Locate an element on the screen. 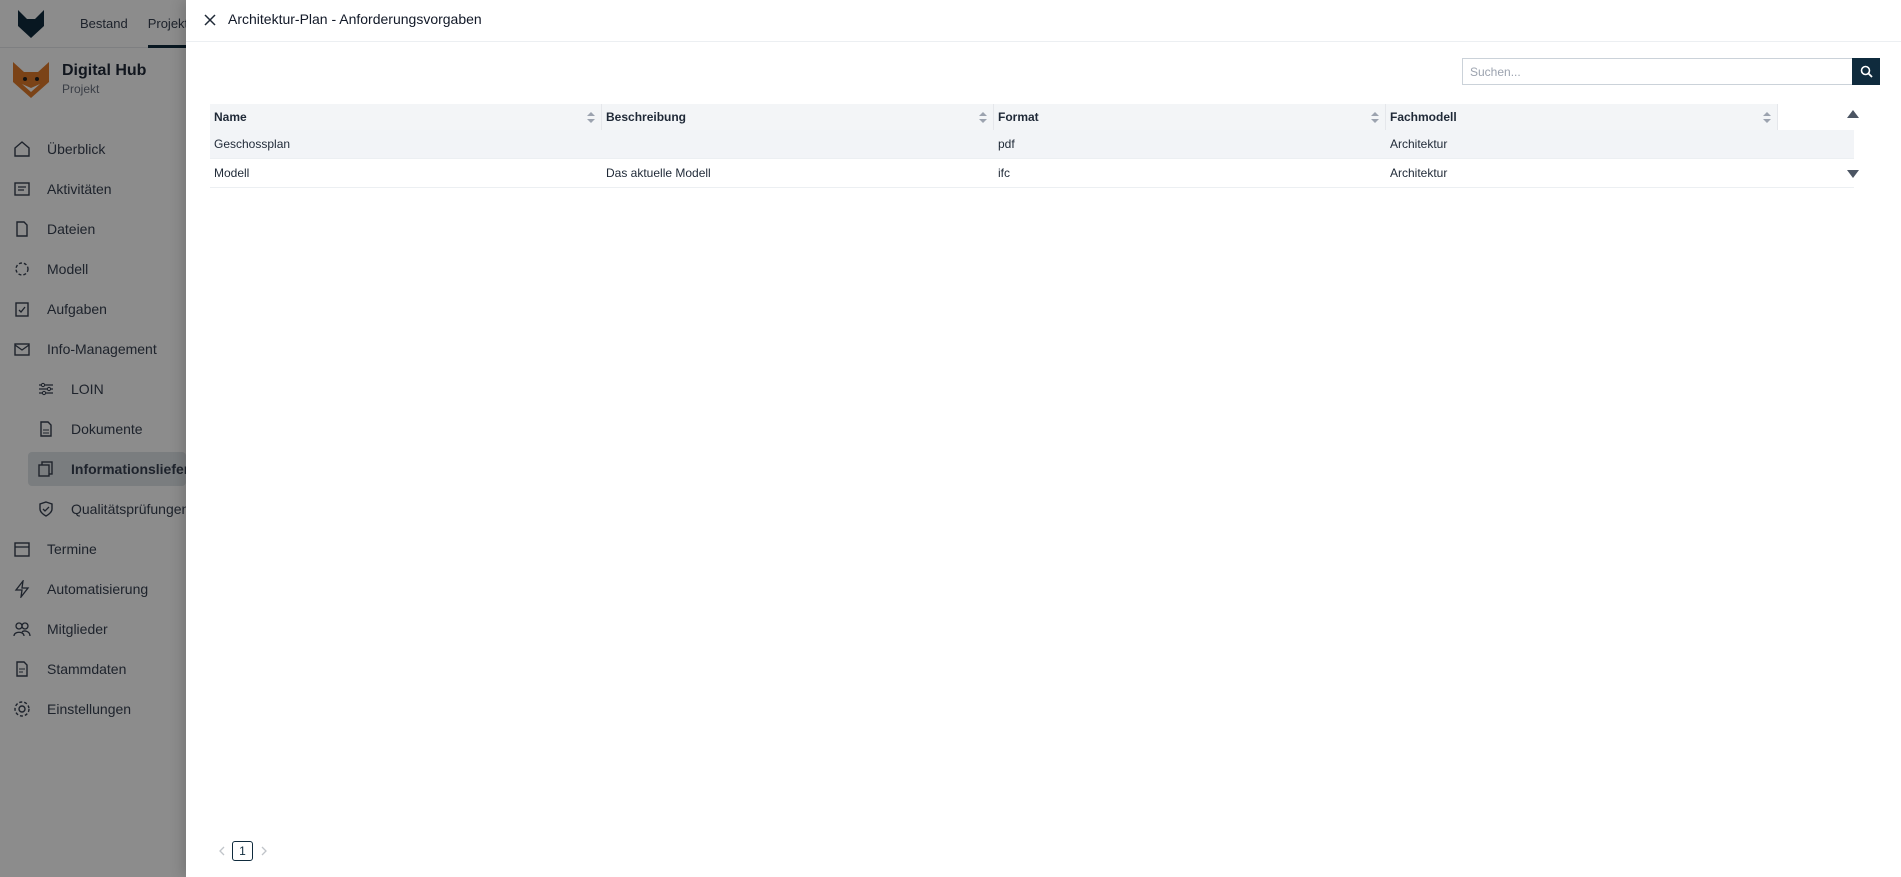 This screenshot has height=877, width=1901. cell-beschreibung: Das aktuelle Modell is located at coordinates (658, 173).